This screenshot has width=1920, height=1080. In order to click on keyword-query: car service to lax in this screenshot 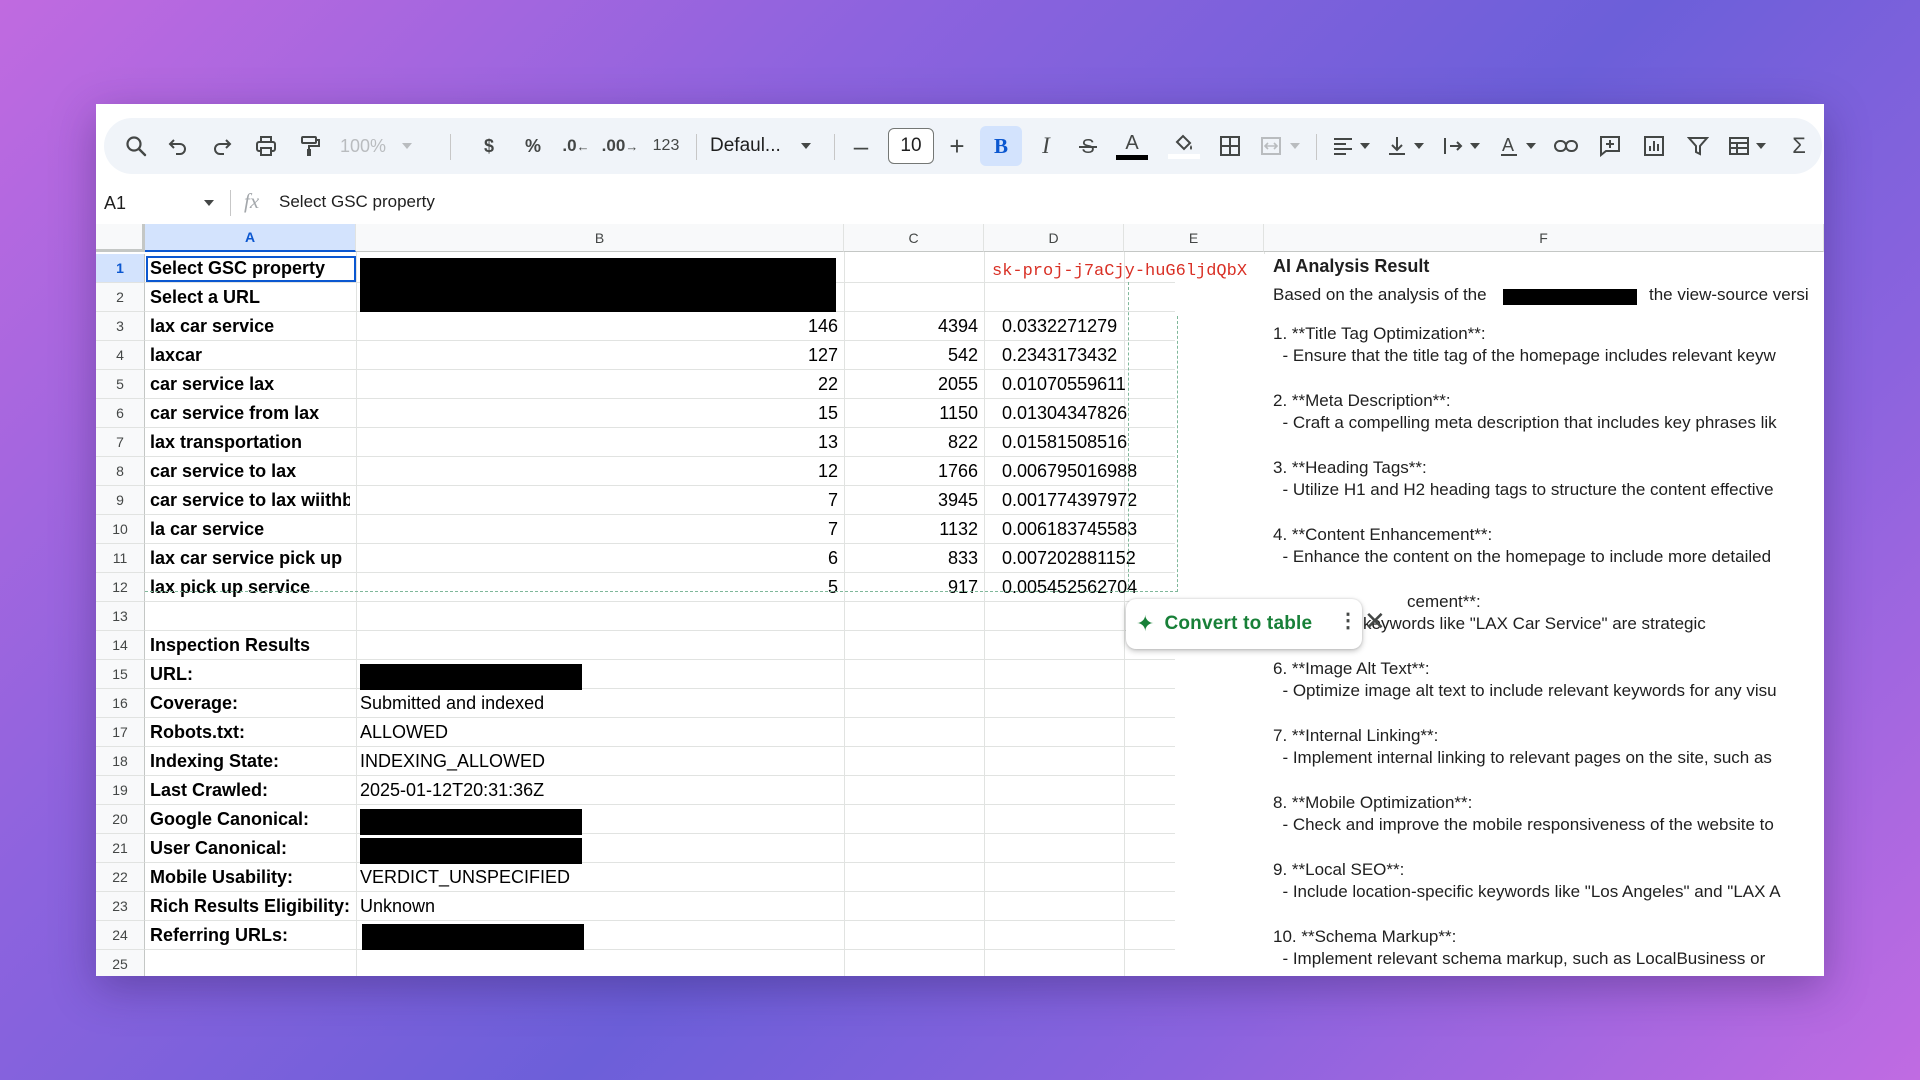, I will do `click(250, 471)`.